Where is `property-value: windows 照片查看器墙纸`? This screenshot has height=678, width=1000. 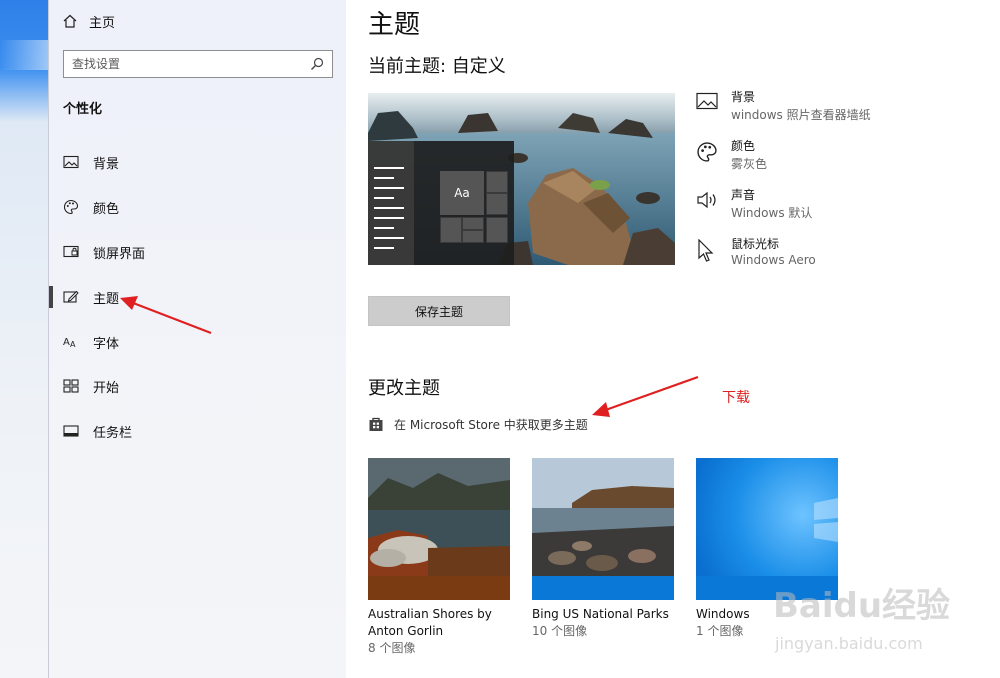
property-value: windows 照片查看器墙纸 is located at coordinates (801, 115).